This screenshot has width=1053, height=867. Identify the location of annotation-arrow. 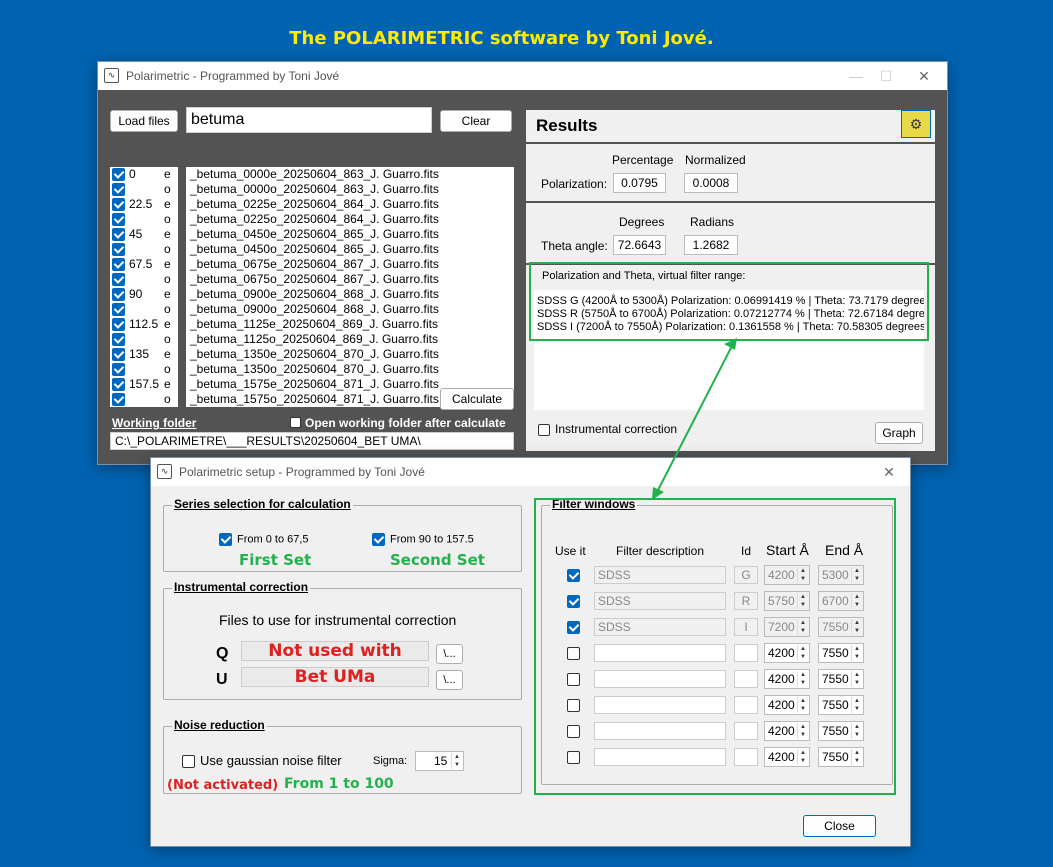
(694, 419).